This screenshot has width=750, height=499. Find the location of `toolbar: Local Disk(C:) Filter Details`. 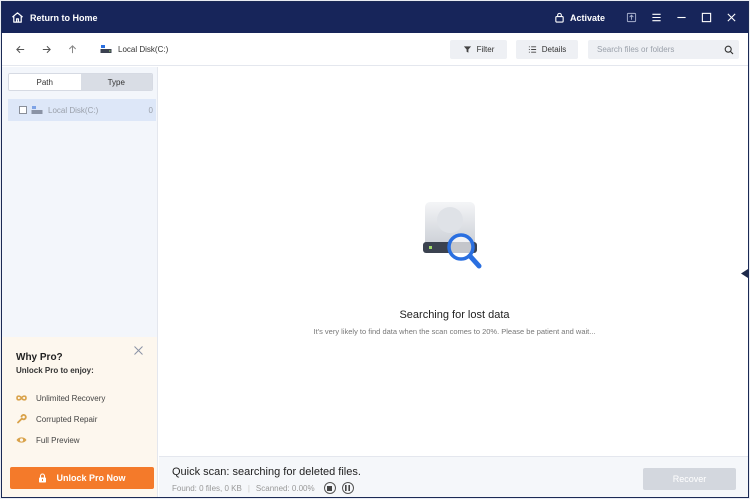

toolbar: Local Disk(C:) Filter Details is located at coordinates (375, 49).